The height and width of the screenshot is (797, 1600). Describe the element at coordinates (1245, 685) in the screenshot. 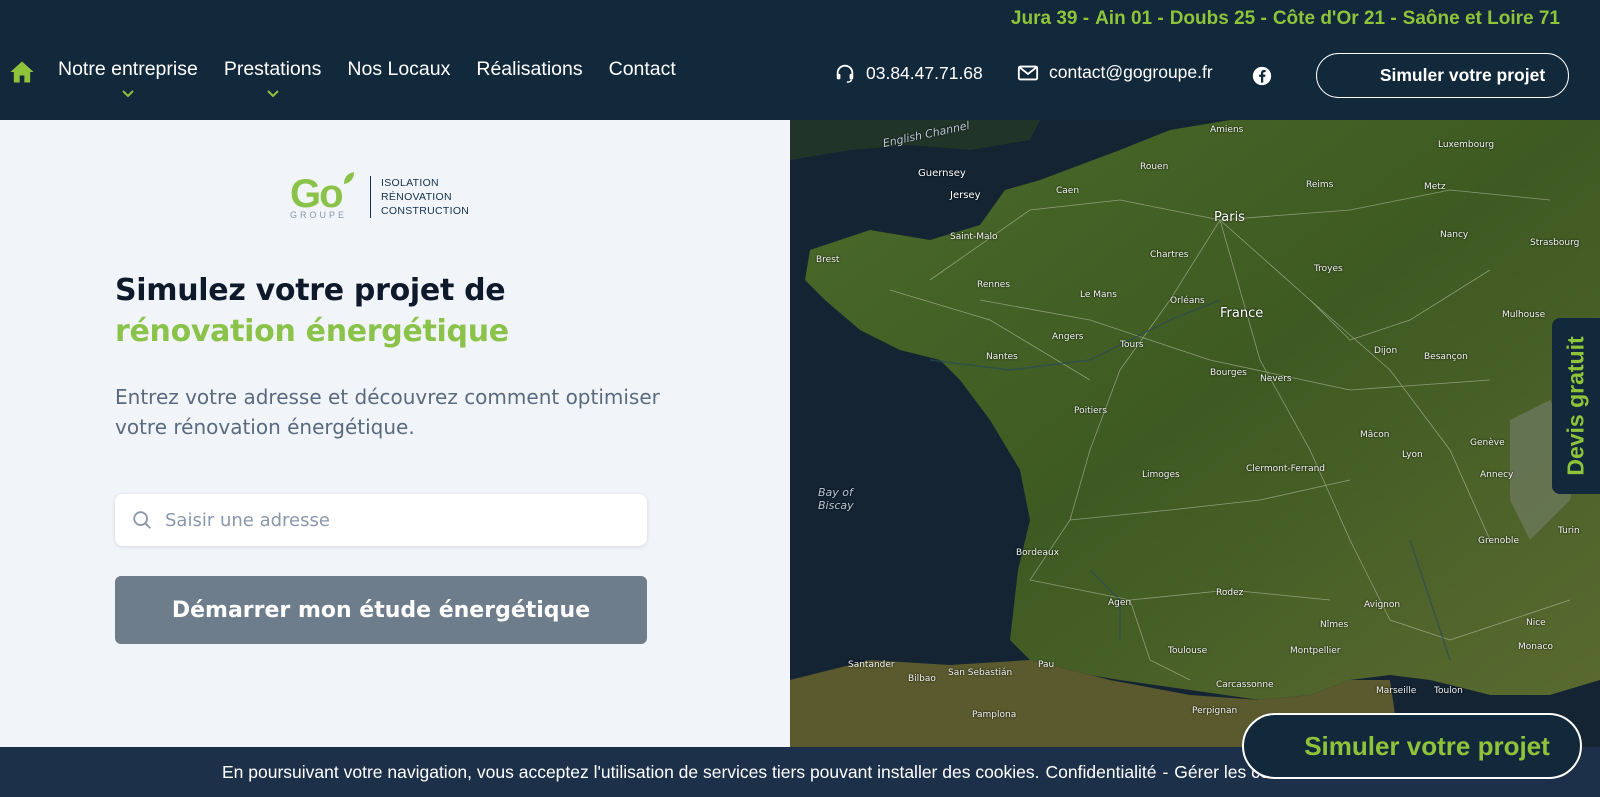

I see `map-label: Carcassonne` at that location.